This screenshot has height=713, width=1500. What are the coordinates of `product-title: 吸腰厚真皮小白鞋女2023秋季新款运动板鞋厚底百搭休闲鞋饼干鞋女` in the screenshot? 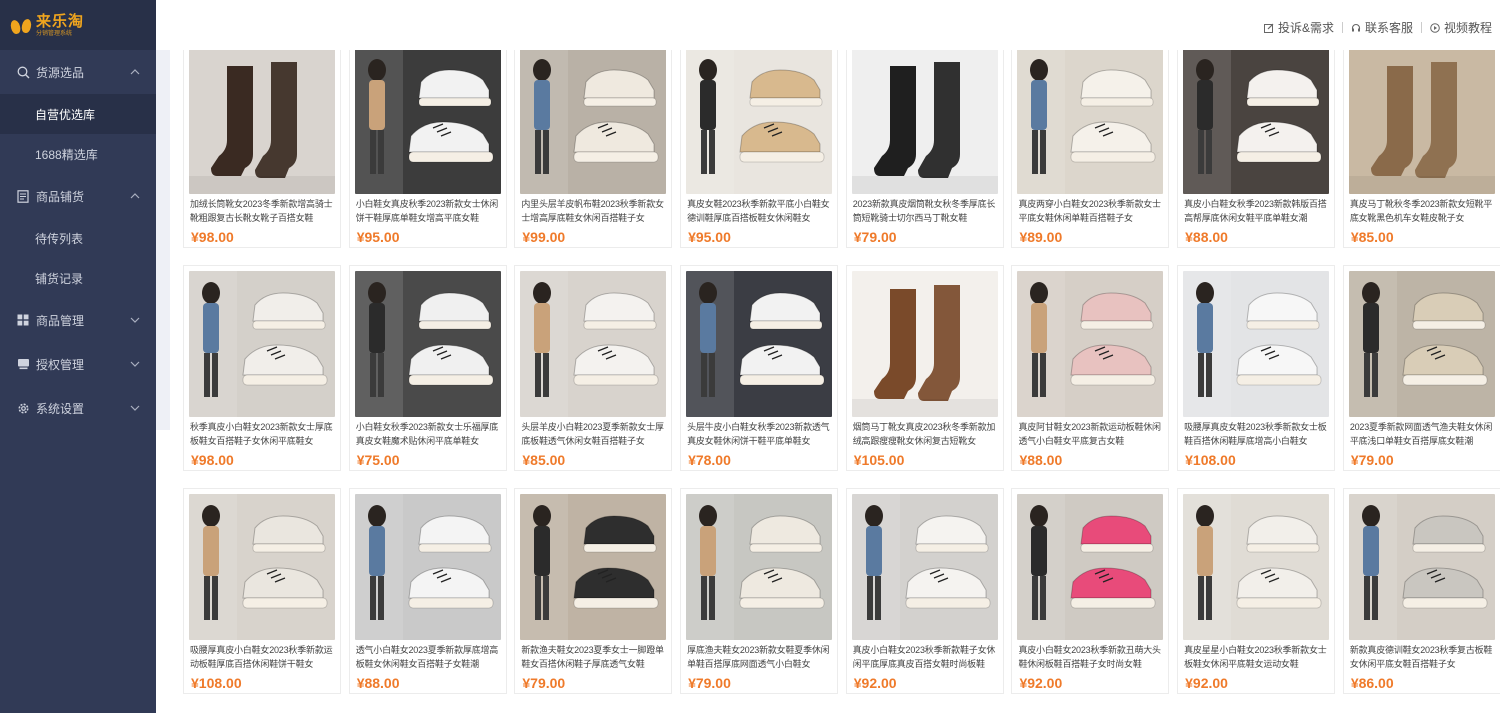 It's located at (262, 657).